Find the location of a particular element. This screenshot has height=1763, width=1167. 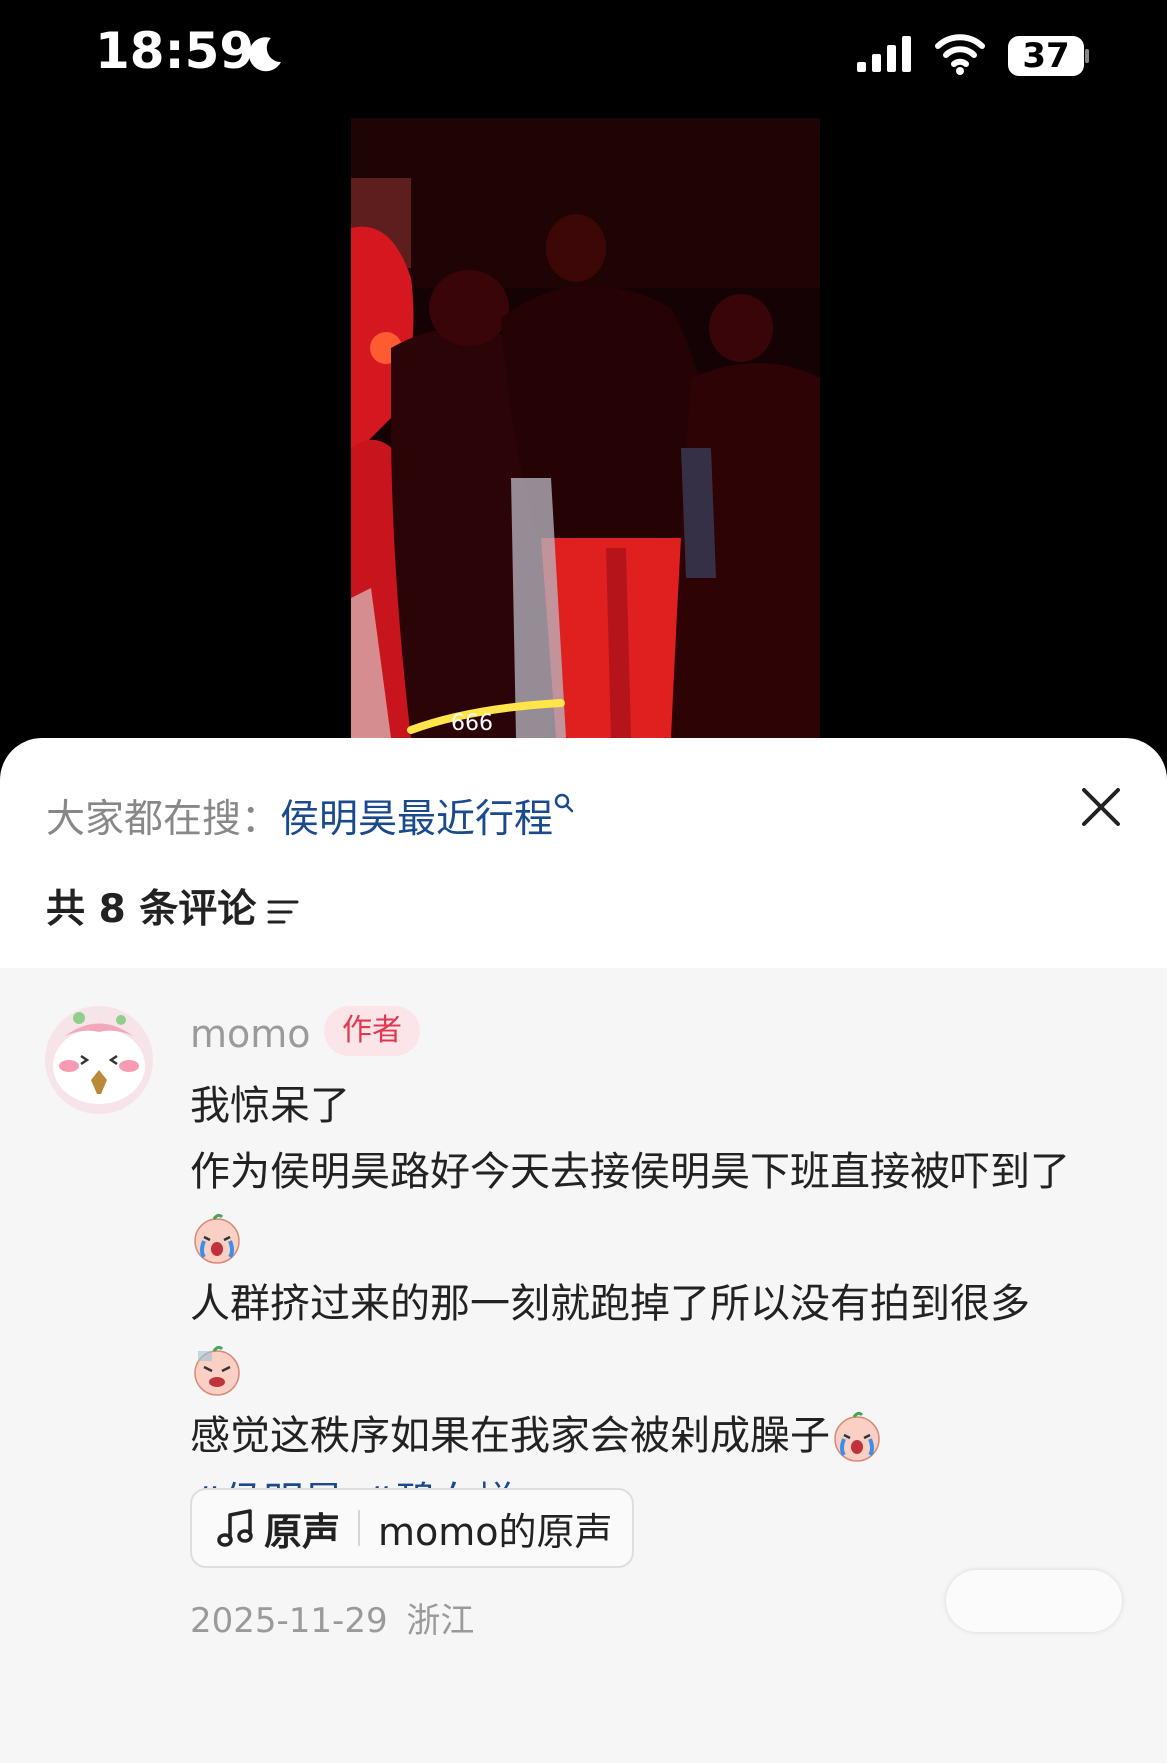

comment-line: 人群挤过来的那一刻就跑掉了所以没有拍到很多 is located at coordinates (610, 1304).